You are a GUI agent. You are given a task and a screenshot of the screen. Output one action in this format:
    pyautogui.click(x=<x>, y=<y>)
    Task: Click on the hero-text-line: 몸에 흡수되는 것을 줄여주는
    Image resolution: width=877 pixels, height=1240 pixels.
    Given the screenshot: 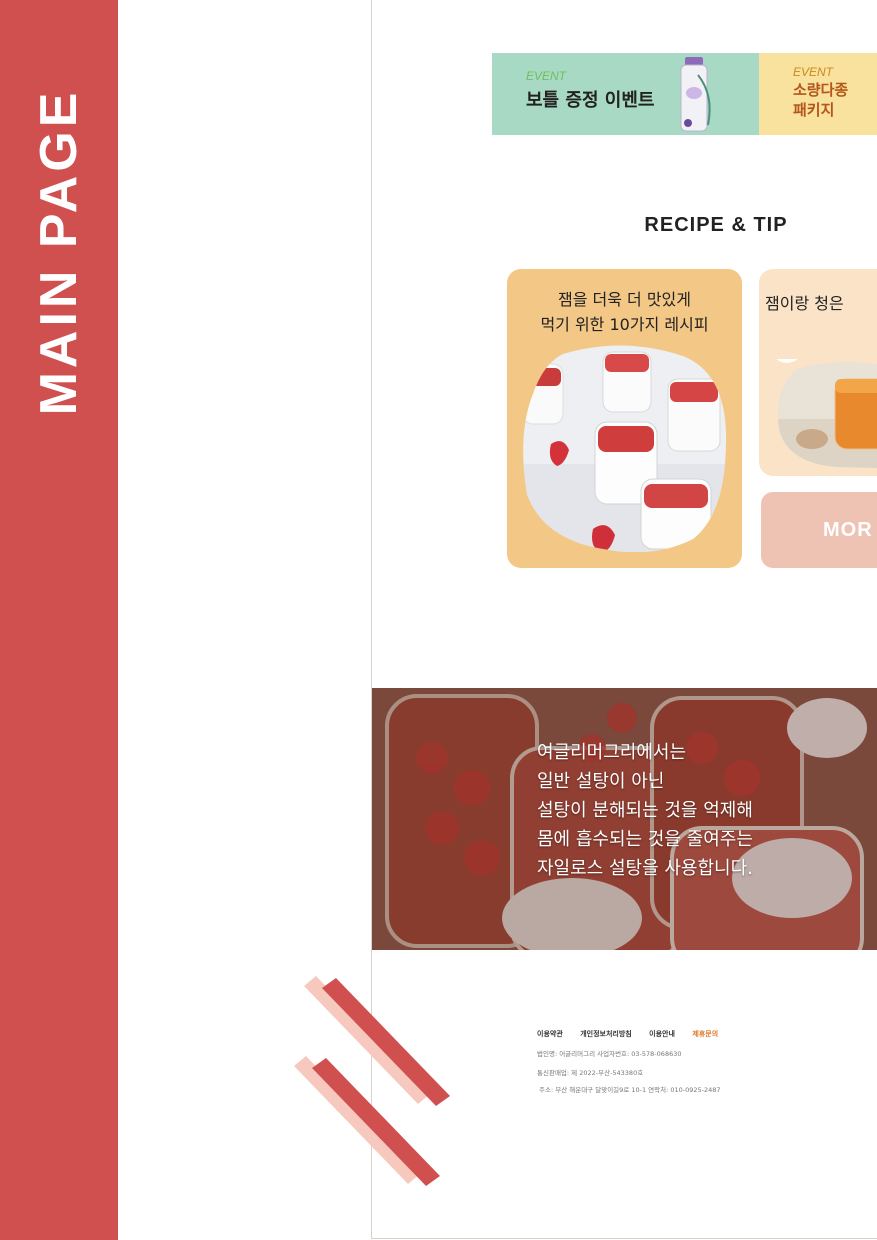 What is the action you would take?
    pyautogui.click(x=645, y=839)
    